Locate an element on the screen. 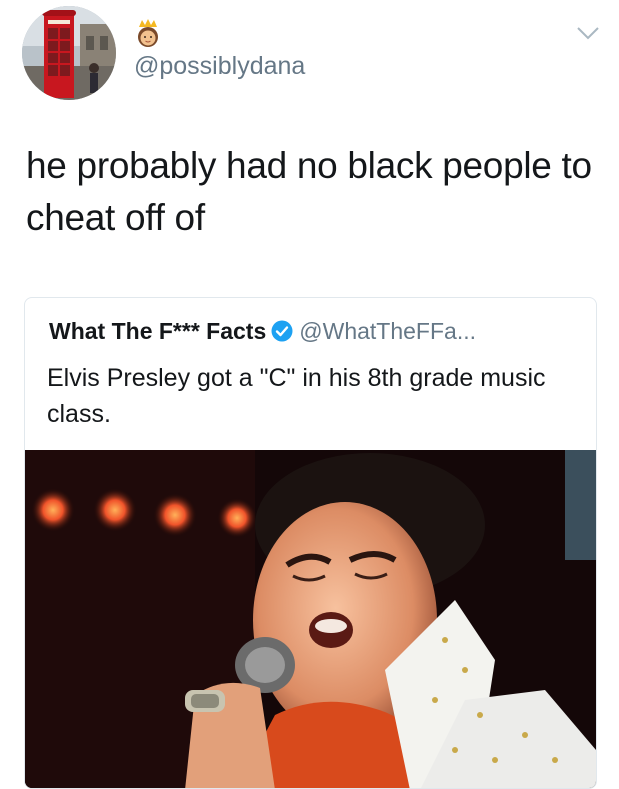 Image resolution: width=619 pixels, height=789 pixels. princess-emoji-icon is located at coordinates (148, 33).